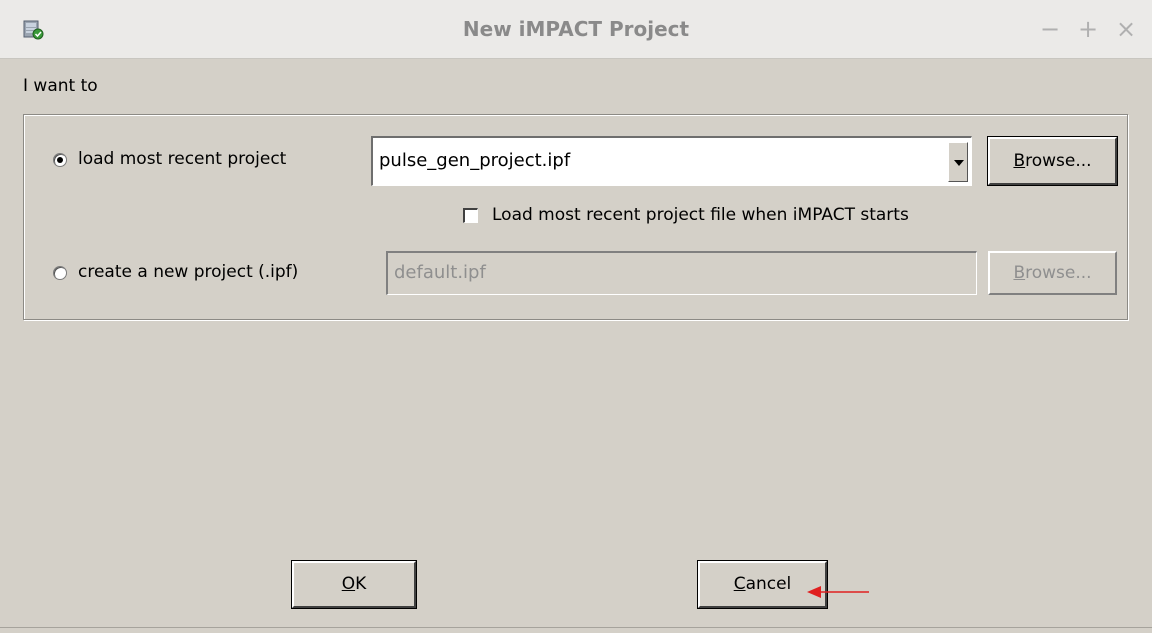 The image size is (1152, 633). What do you see at coordinates (958, 162) in the screenshot?
I see `chevron-down-icon` at bounding box center [958, 162].